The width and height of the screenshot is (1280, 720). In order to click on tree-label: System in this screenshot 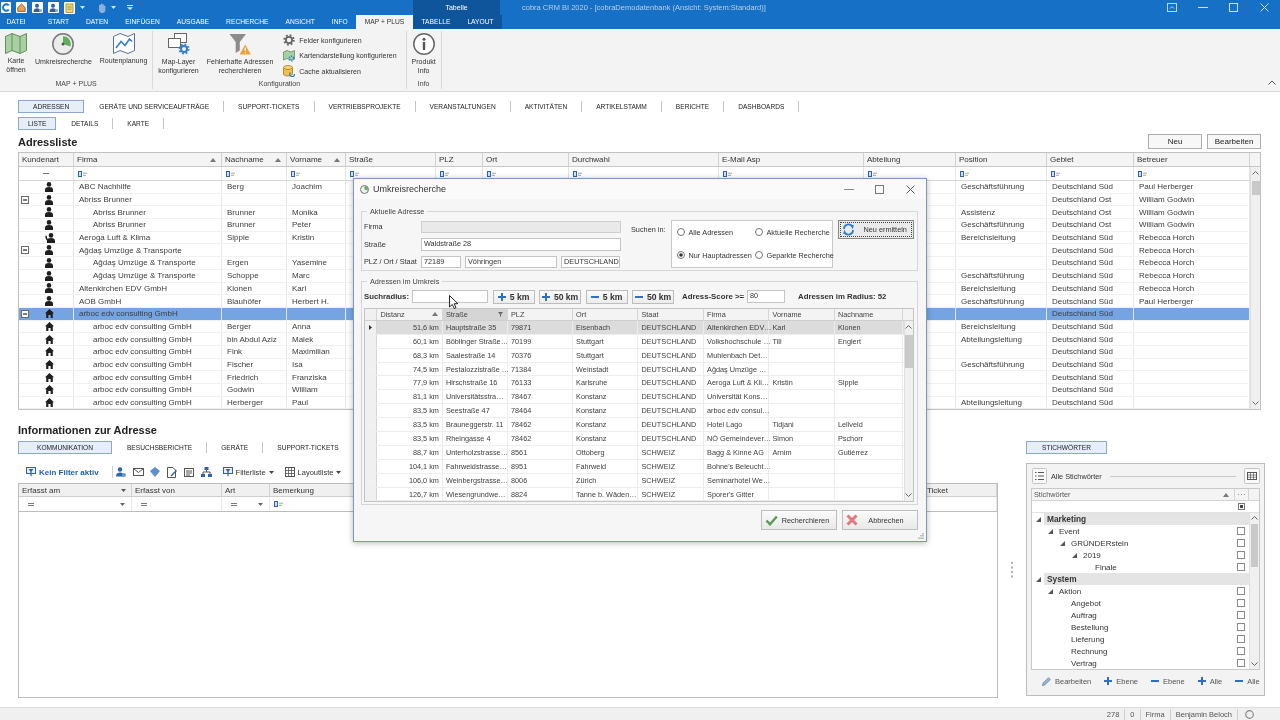, I will do `click(1146, 579)`.